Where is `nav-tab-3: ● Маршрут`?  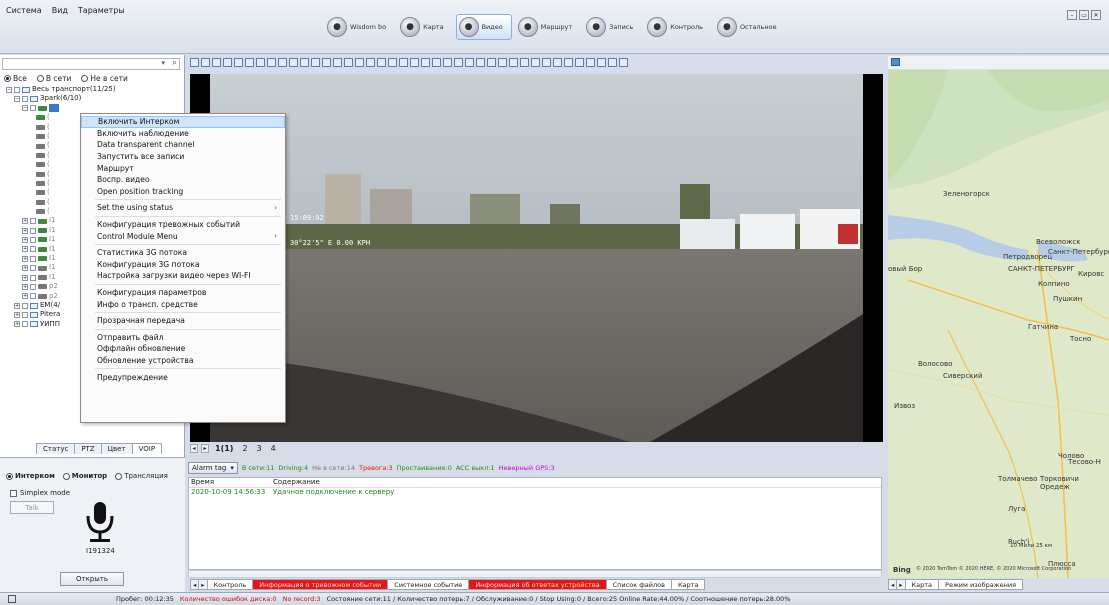 nav-tab-3: ● Маршрут is located at coordinates (548, 27).